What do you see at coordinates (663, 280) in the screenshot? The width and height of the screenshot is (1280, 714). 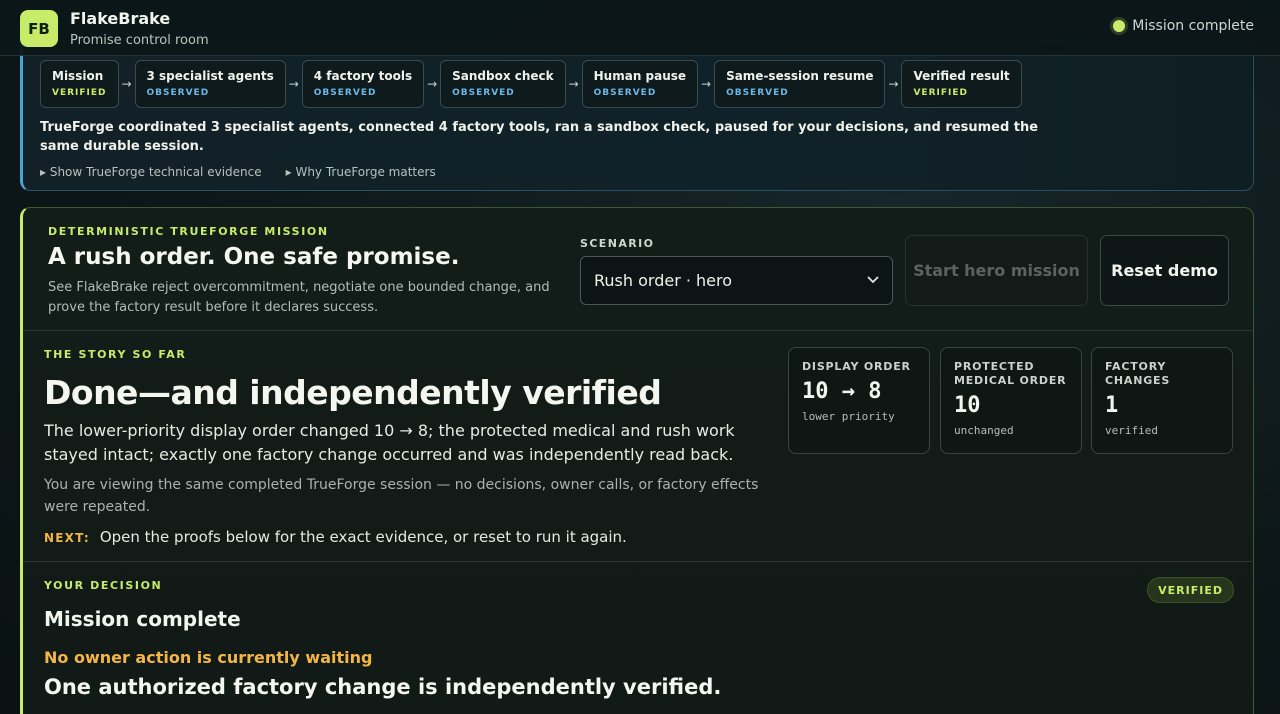 I see `scenario-selected-value: Rush order · hero` at bounding box center [663, 280].